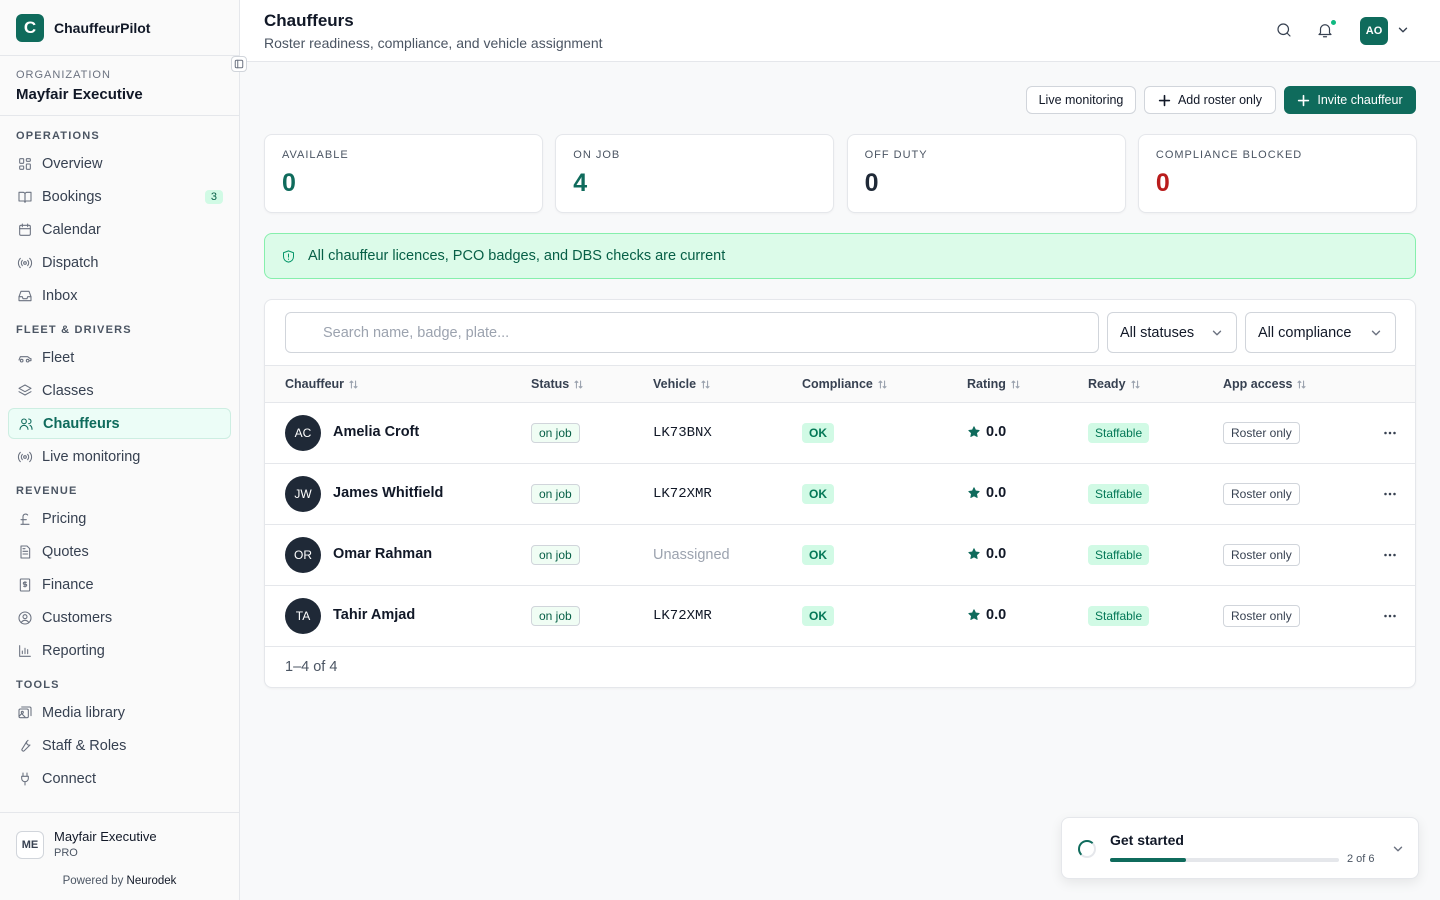  I want to click on sidebar-item-calendar: Calendar, so click(119, 229).